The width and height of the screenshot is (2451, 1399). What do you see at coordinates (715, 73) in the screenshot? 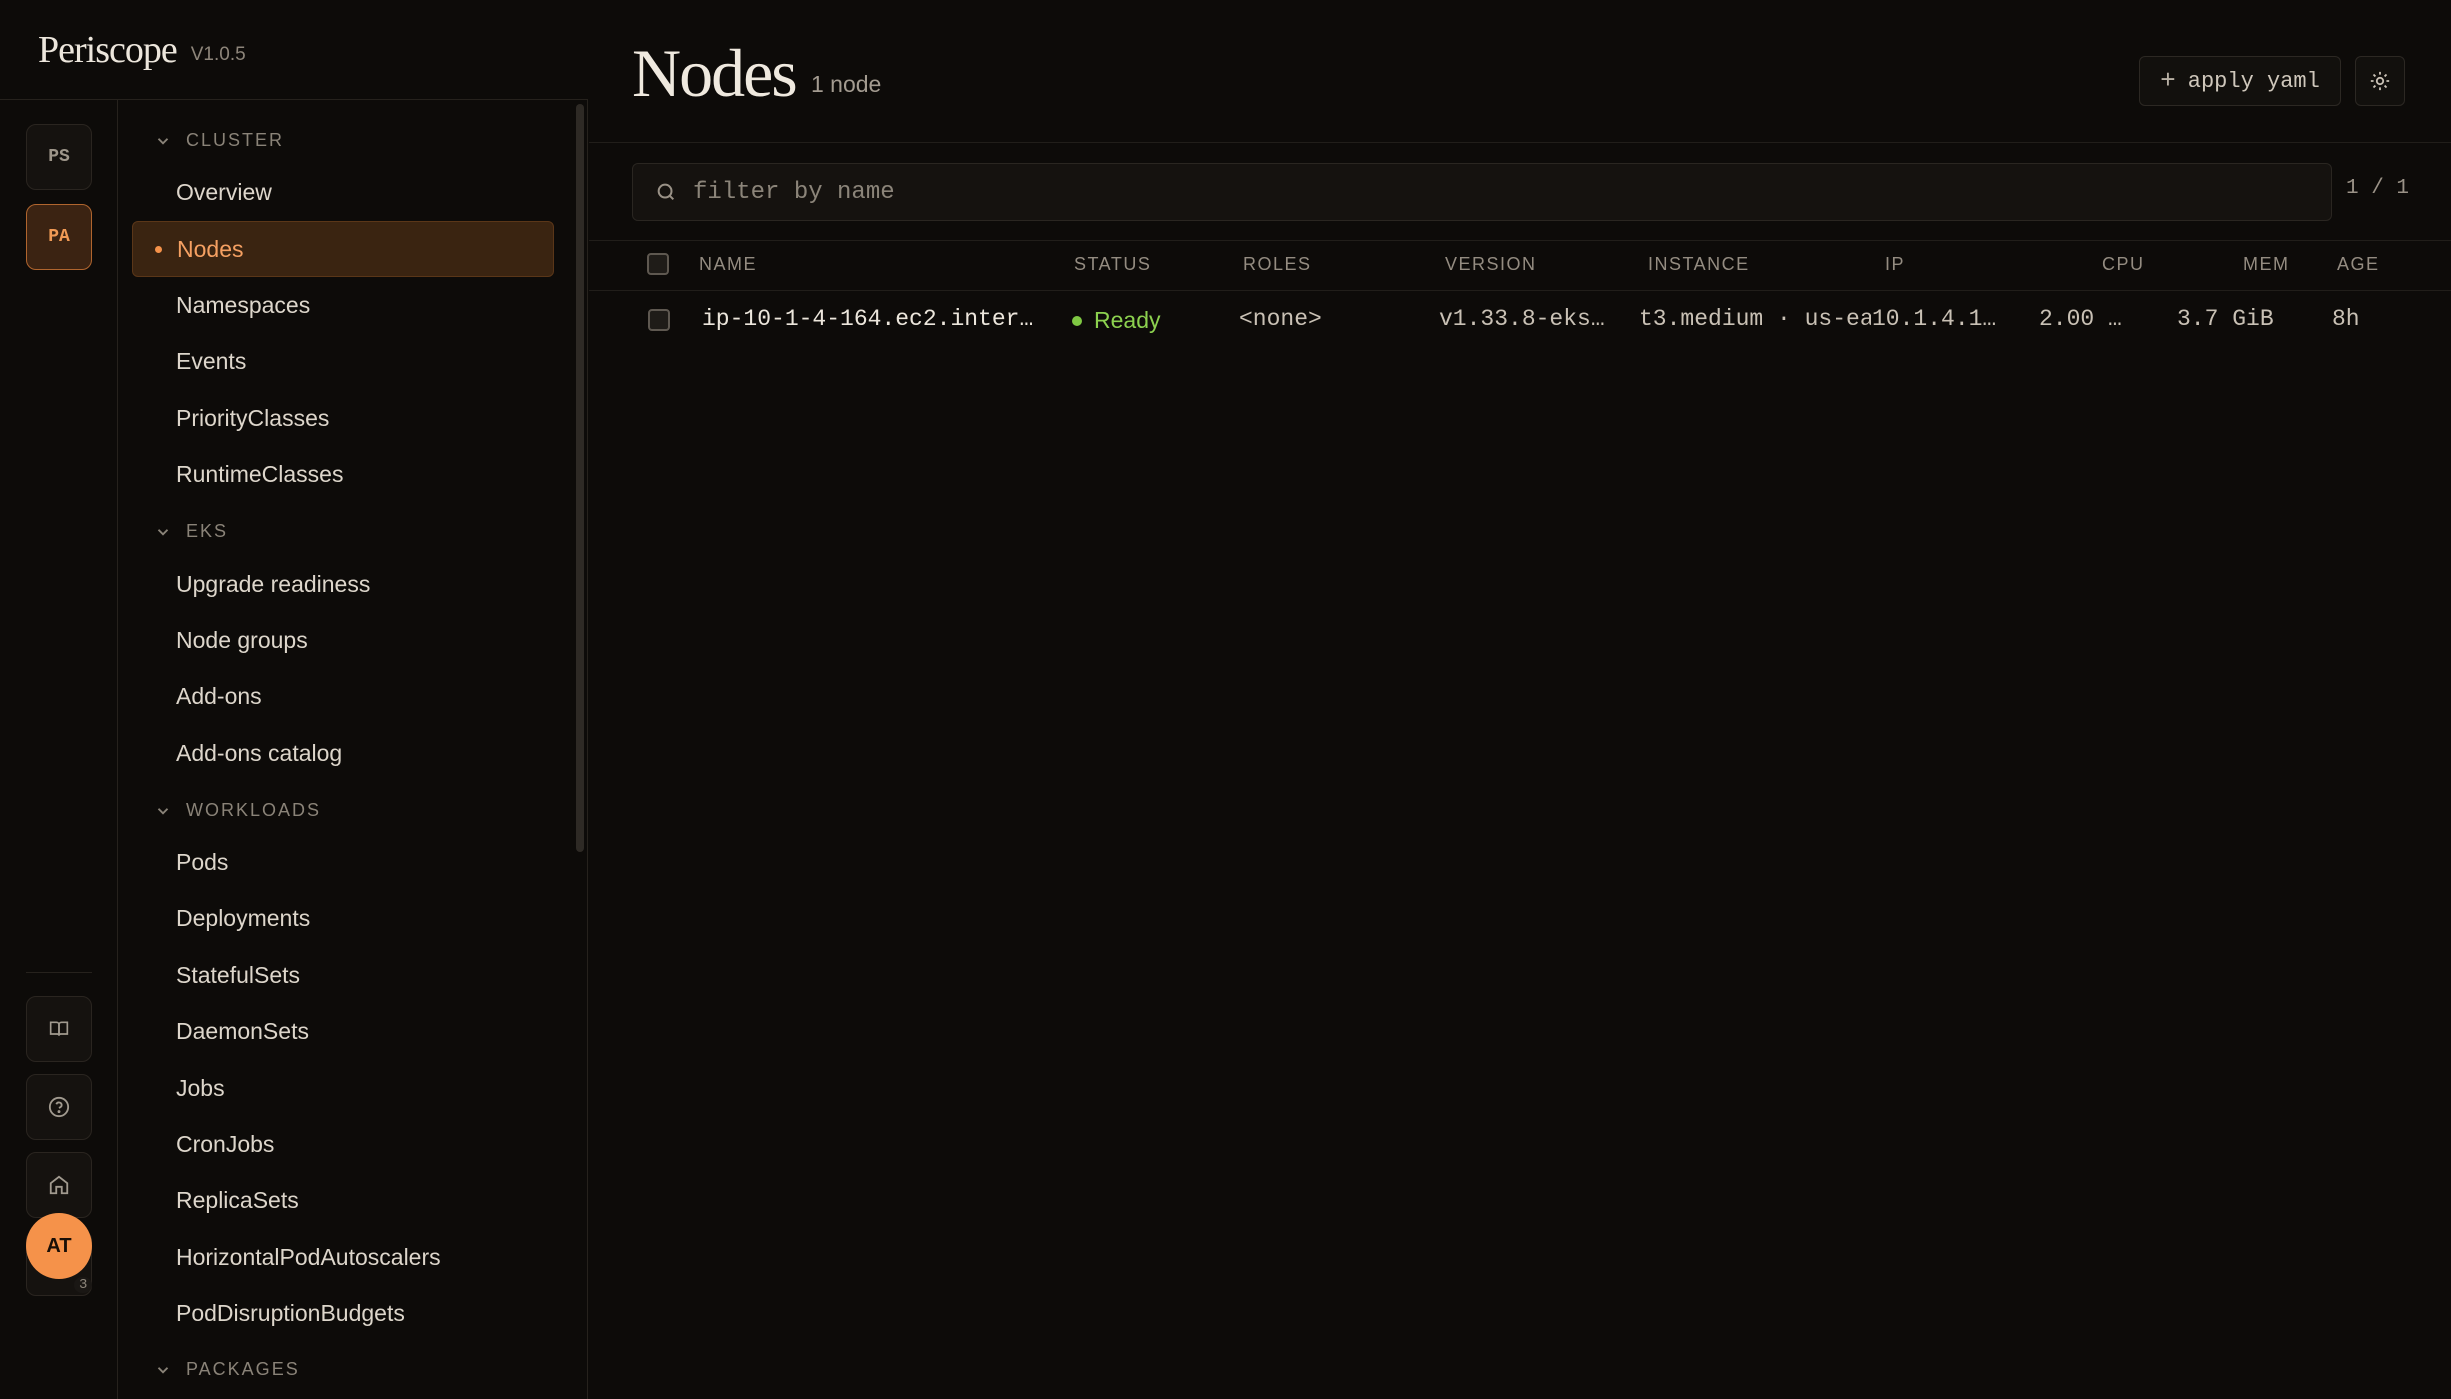
I see `page-title: Nodes` at bounding box center [715, 73].